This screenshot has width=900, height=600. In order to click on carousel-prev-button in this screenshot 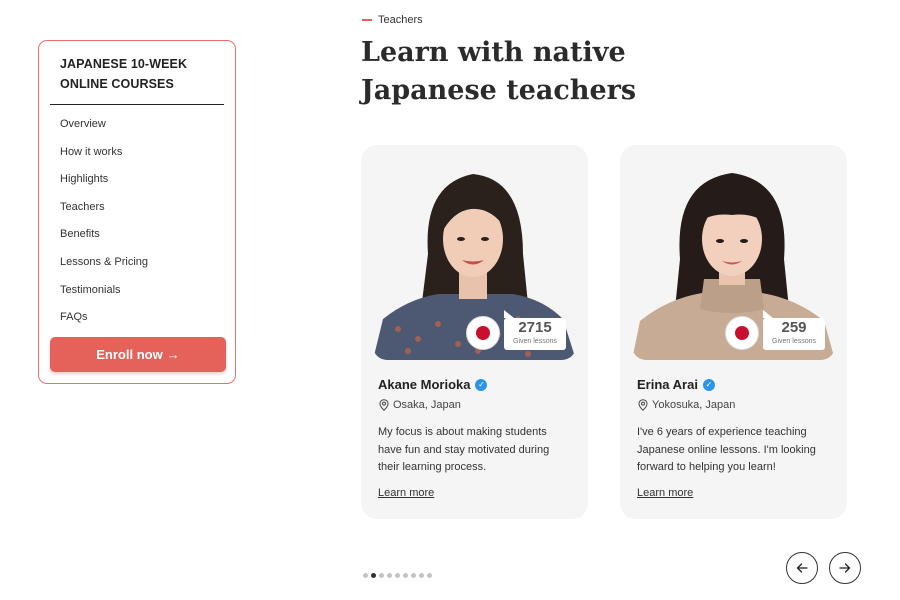, I will do `click(802, 568)`.